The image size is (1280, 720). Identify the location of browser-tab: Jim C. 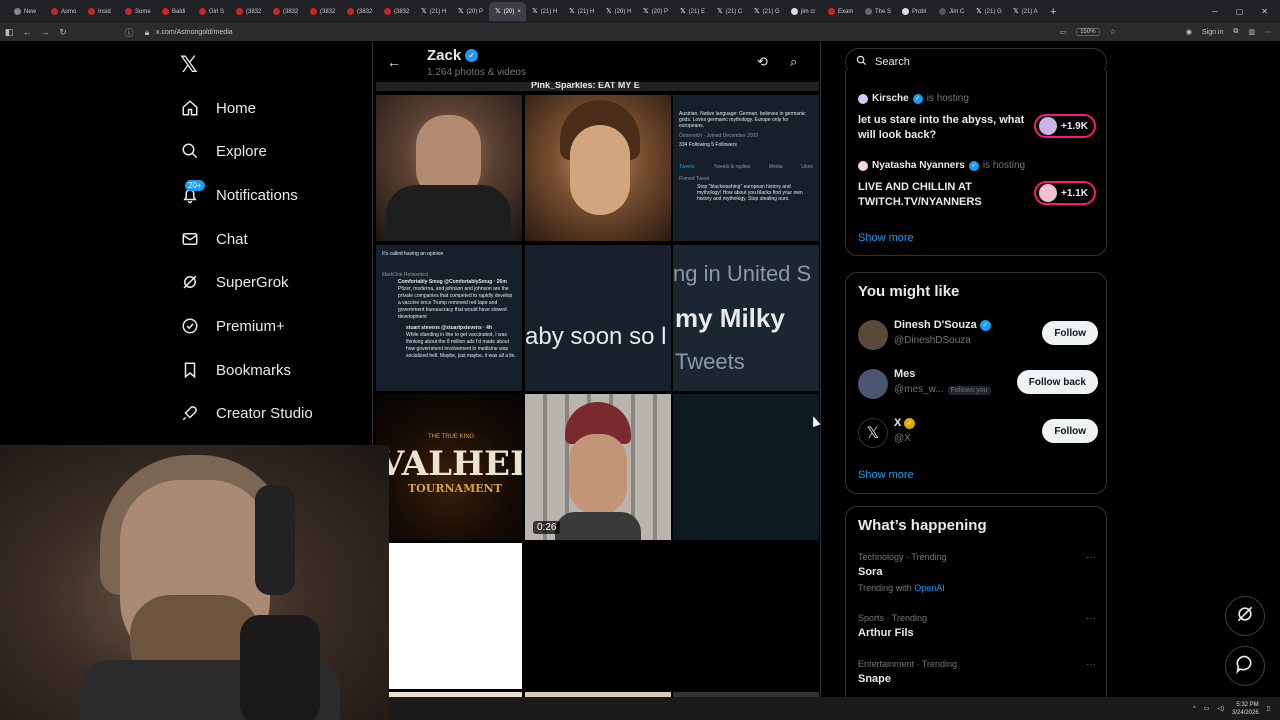
(951, 11).